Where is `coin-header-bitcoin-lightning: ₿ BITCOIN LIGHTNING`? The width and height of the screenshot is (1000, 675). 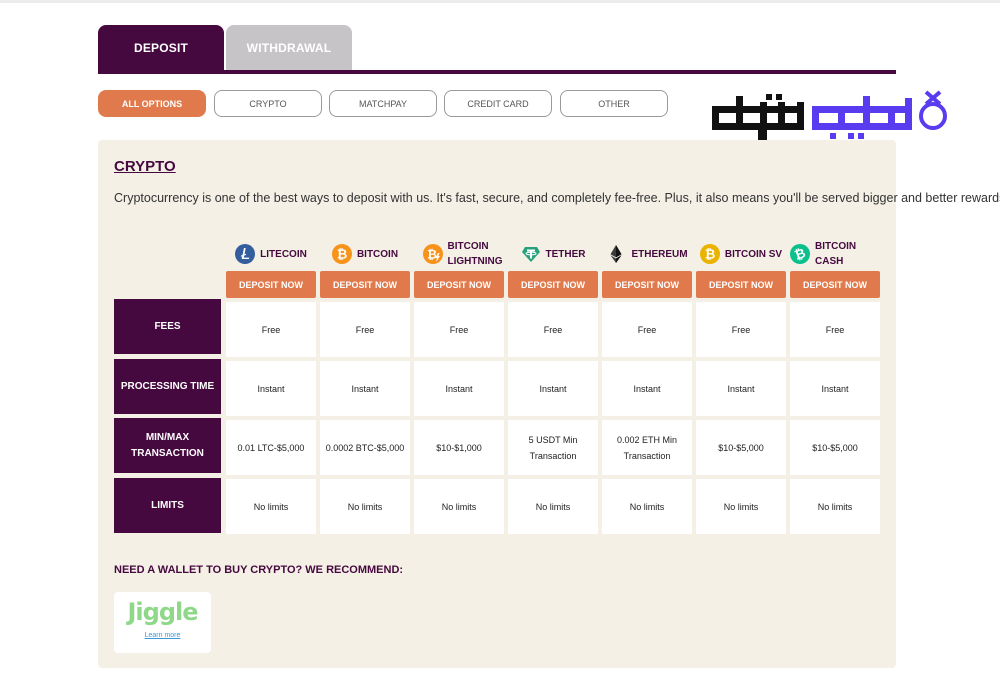 coin-header-bitcoin-lightning: ₿ BITCOIN LIGHTNING is located at coordinates (459, 254).